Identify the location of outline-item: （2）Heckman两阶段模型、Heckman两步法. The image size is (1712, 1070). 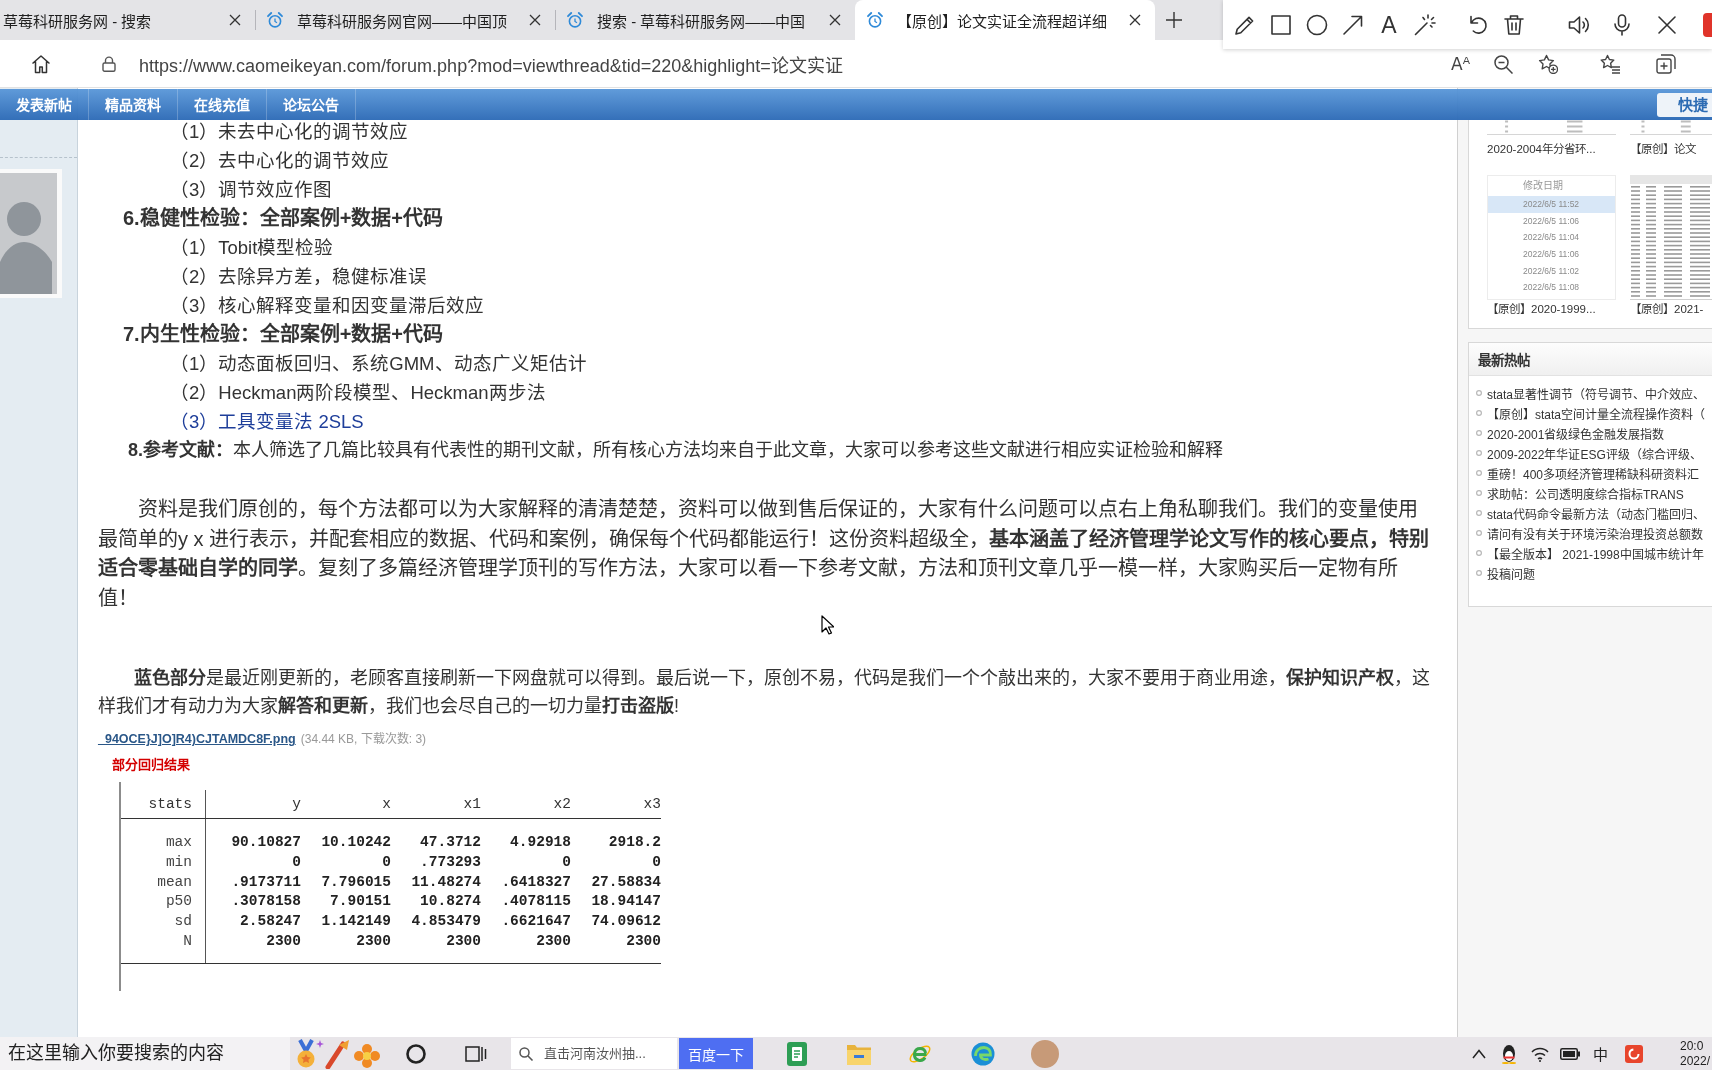
(358, 393).